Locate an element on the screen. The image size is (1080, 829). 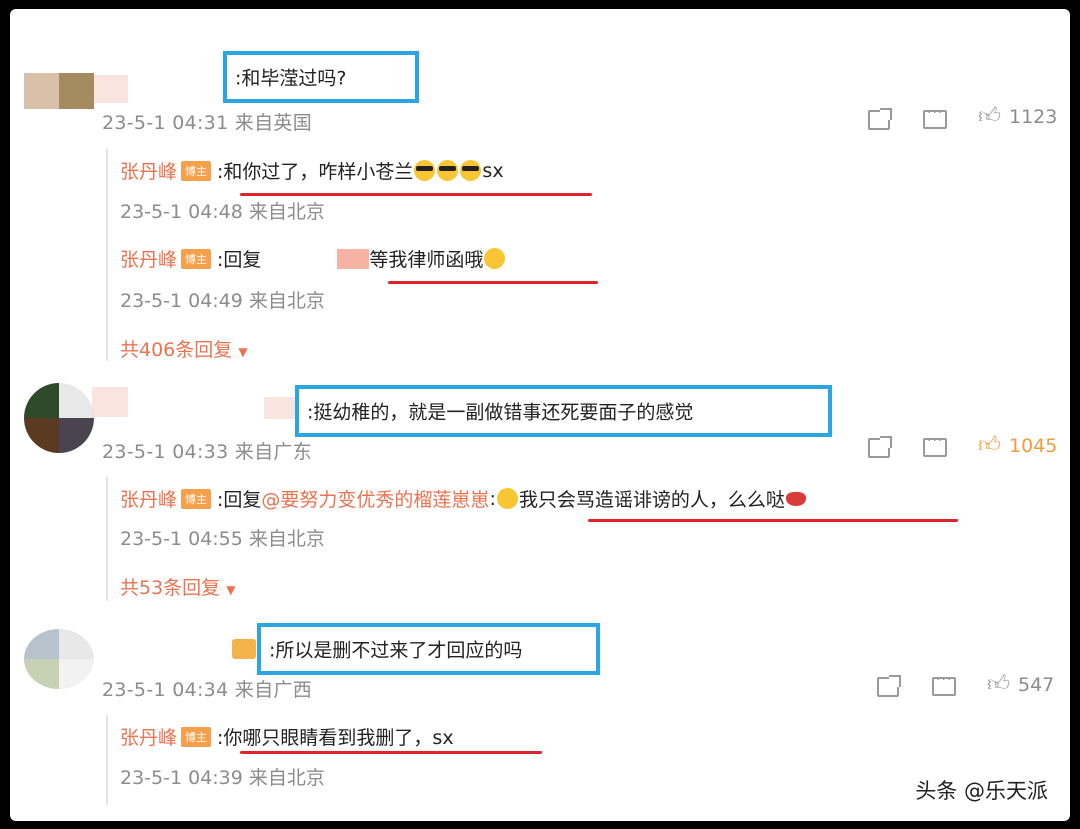
comment-highlight-box: :和毕滢过吗? is located at coordinates (321, 77).